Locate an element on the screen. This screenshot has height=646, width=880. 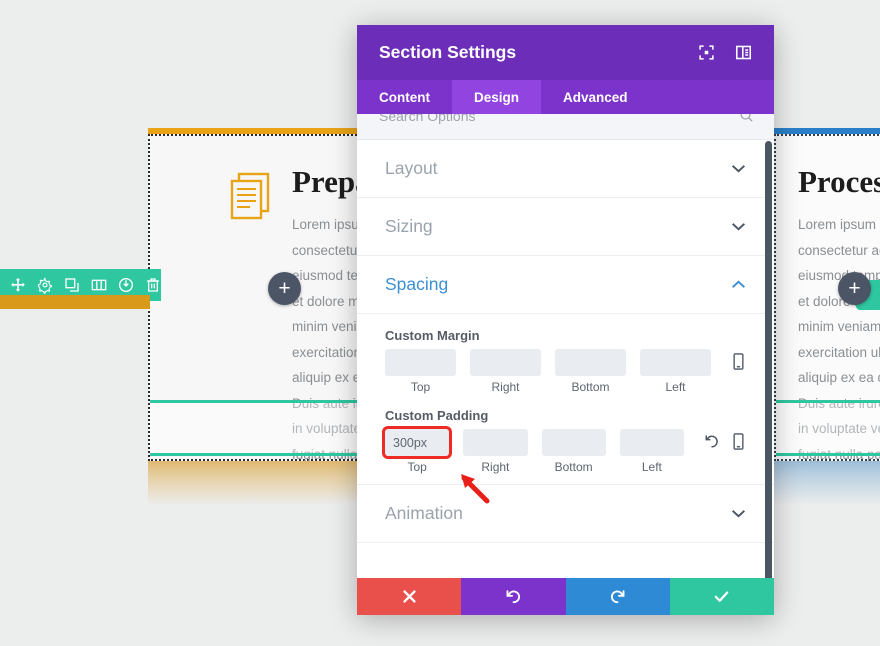
annotation-arrow-icon is located at coordinates (475, 489).